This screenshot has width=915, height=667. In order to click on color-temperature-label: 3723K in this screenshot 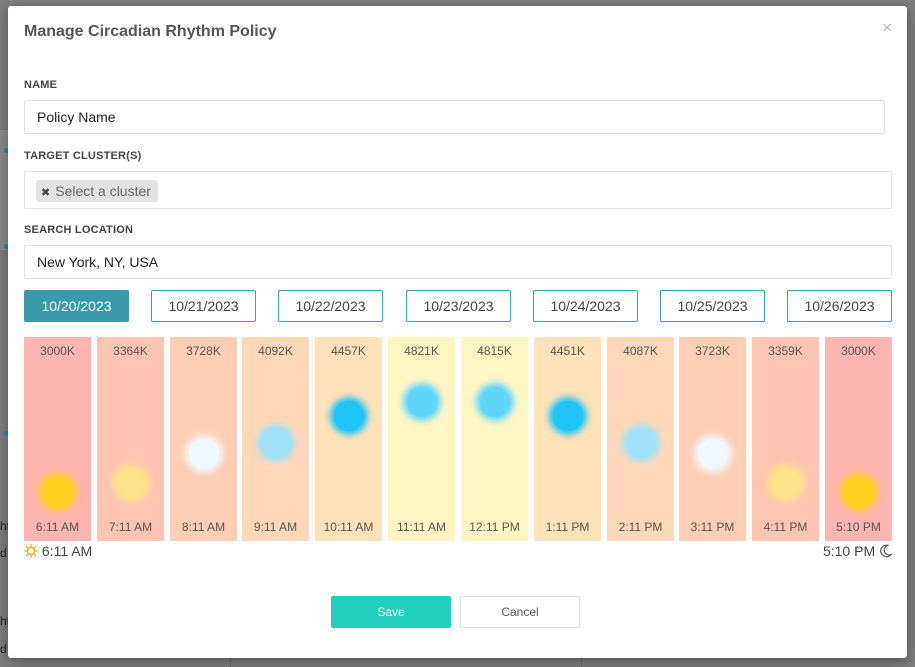, I will do `click(712, 351)`.